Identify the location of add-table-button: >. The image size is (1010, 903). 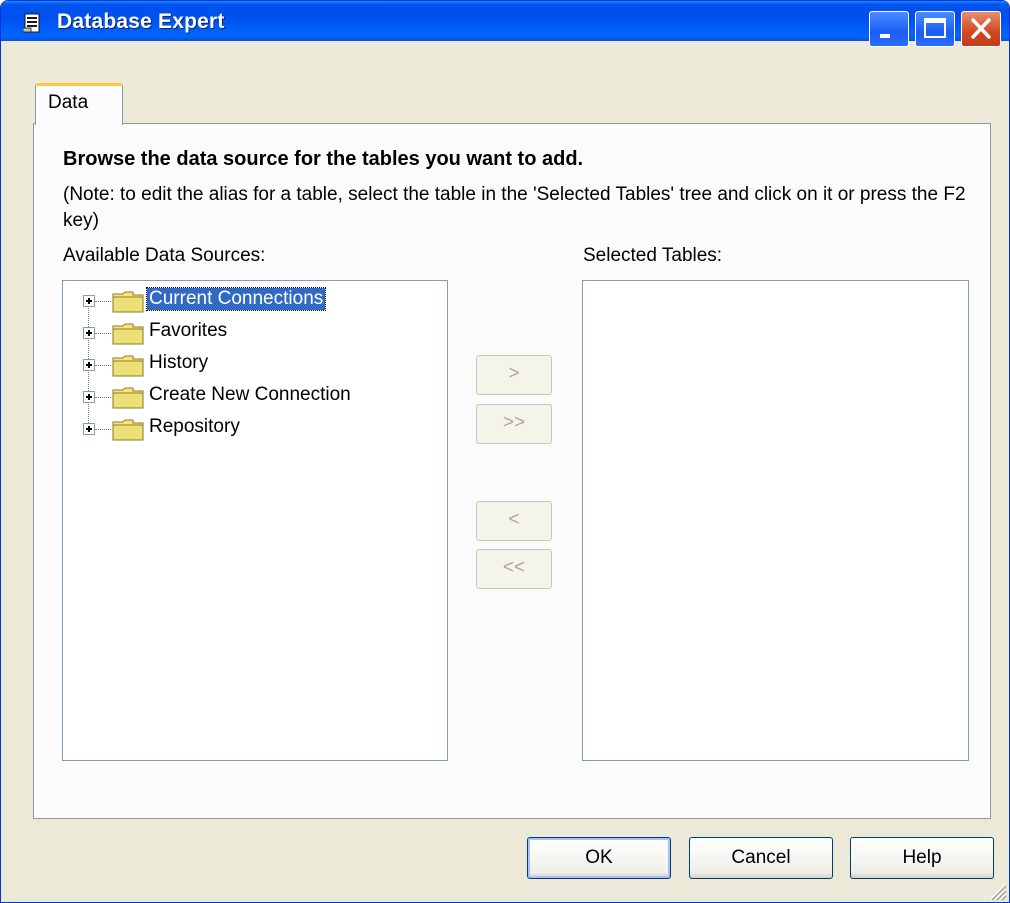
(514, 375).